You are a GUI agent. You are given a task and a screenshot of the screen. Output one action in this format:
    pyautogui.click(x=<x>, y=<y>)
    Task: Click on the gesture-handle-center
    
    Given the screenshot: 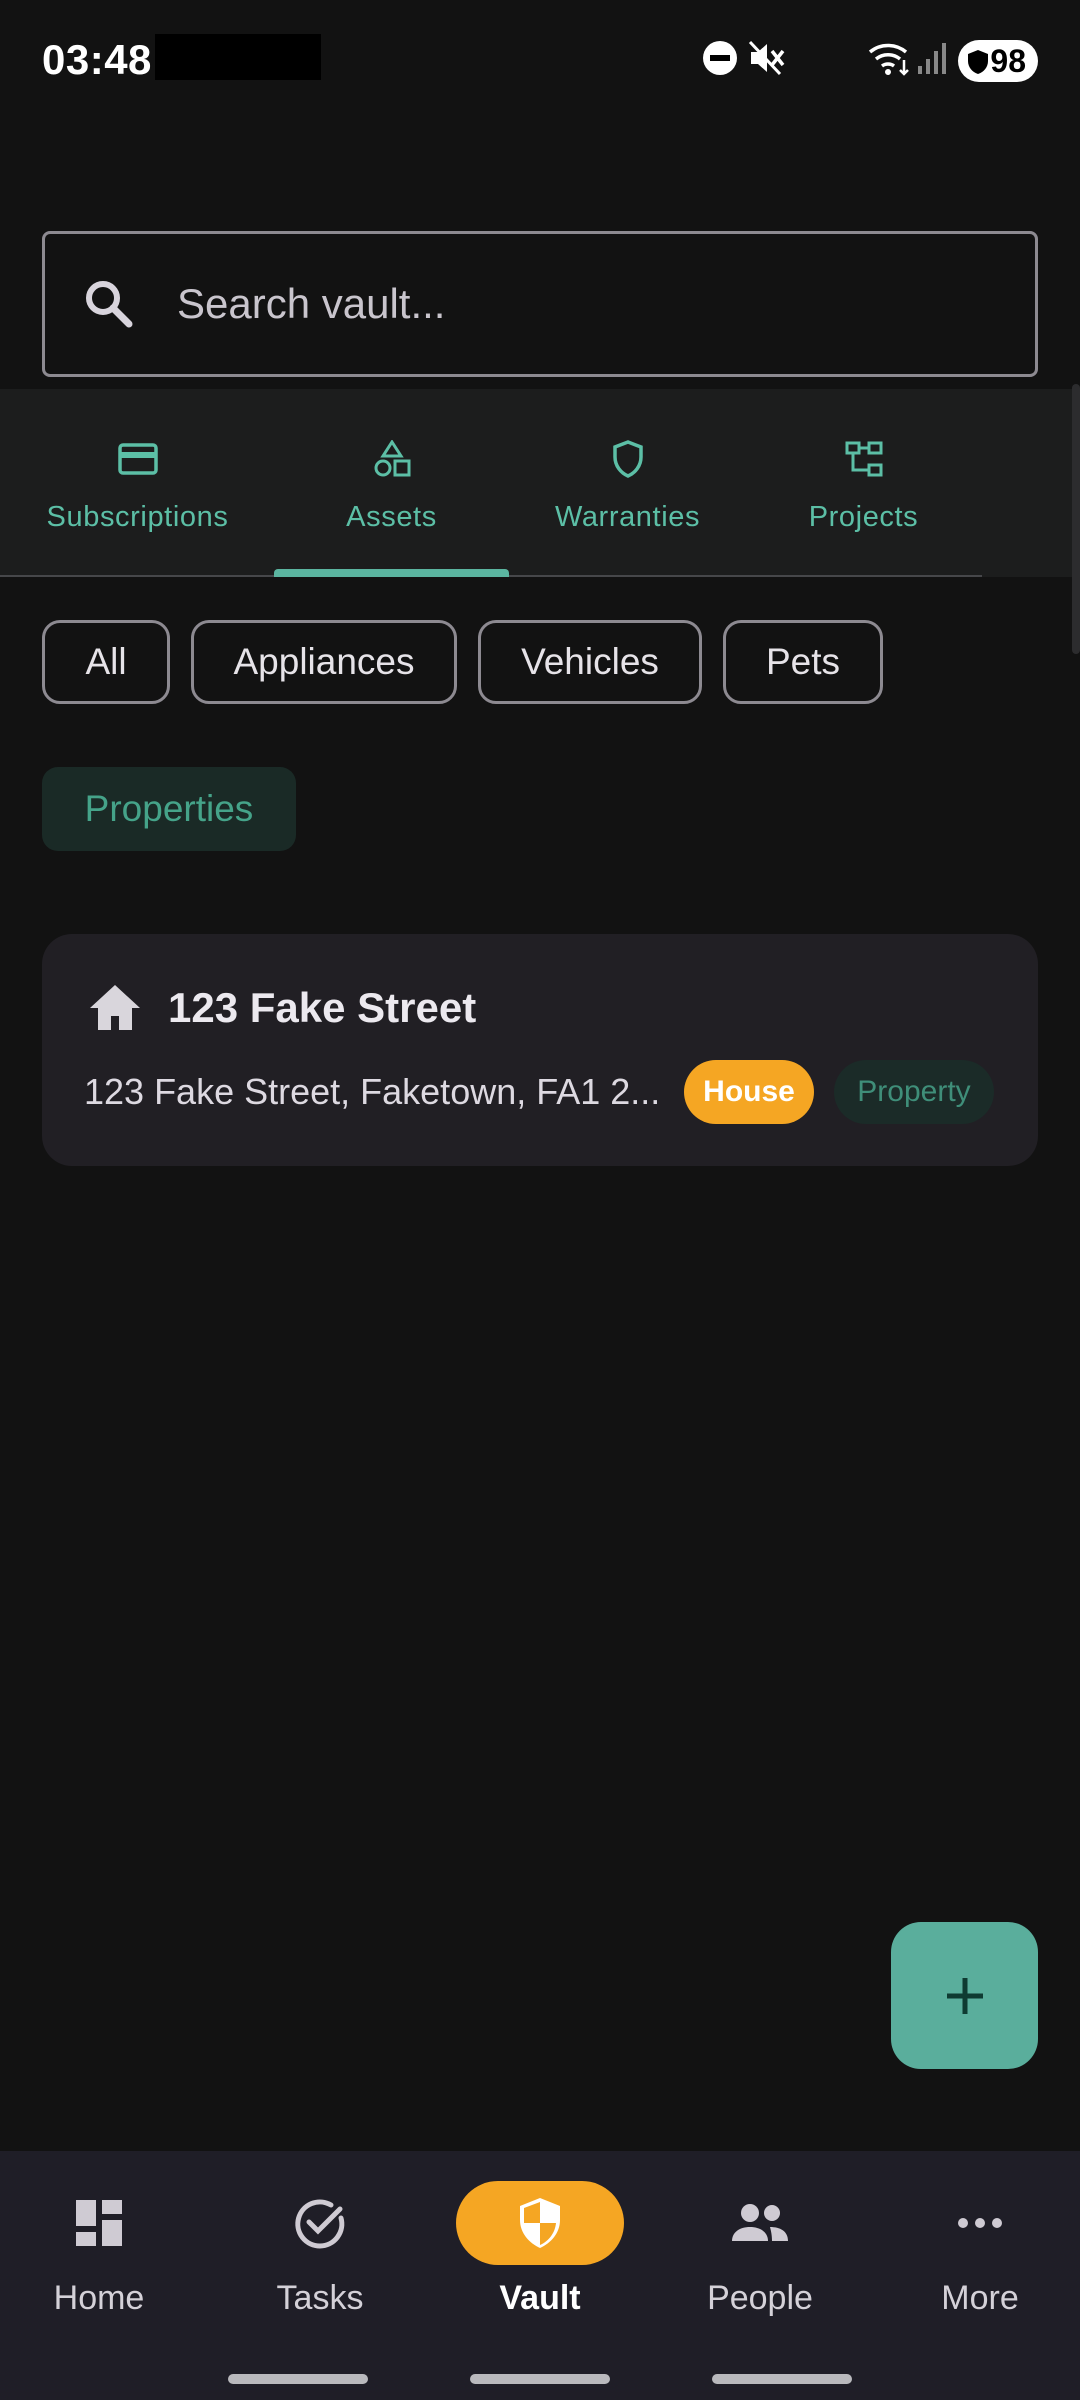 What is the action you would take?
    pyautogui.click(x=540, y=2379)
    